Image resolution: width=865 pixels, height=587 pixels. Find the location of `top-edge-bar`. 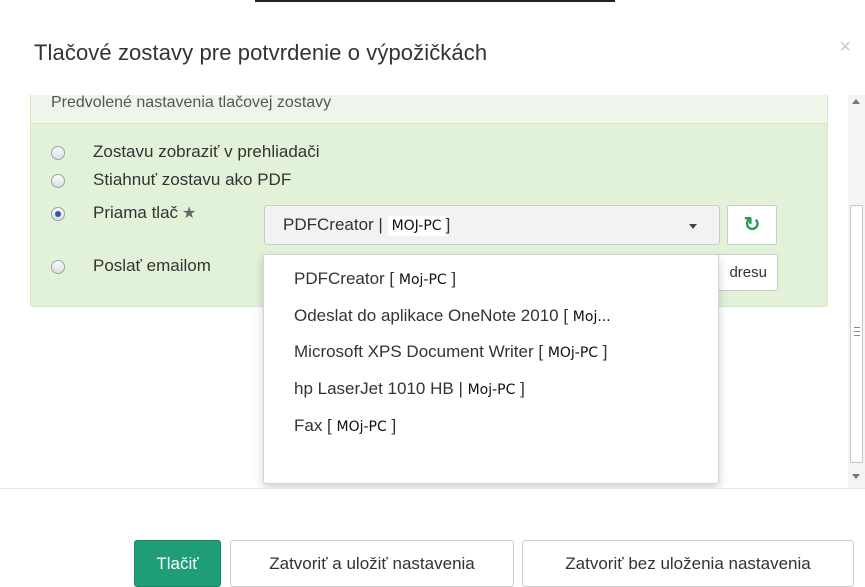

top-edge-bar is located at coordinates (435, 1).